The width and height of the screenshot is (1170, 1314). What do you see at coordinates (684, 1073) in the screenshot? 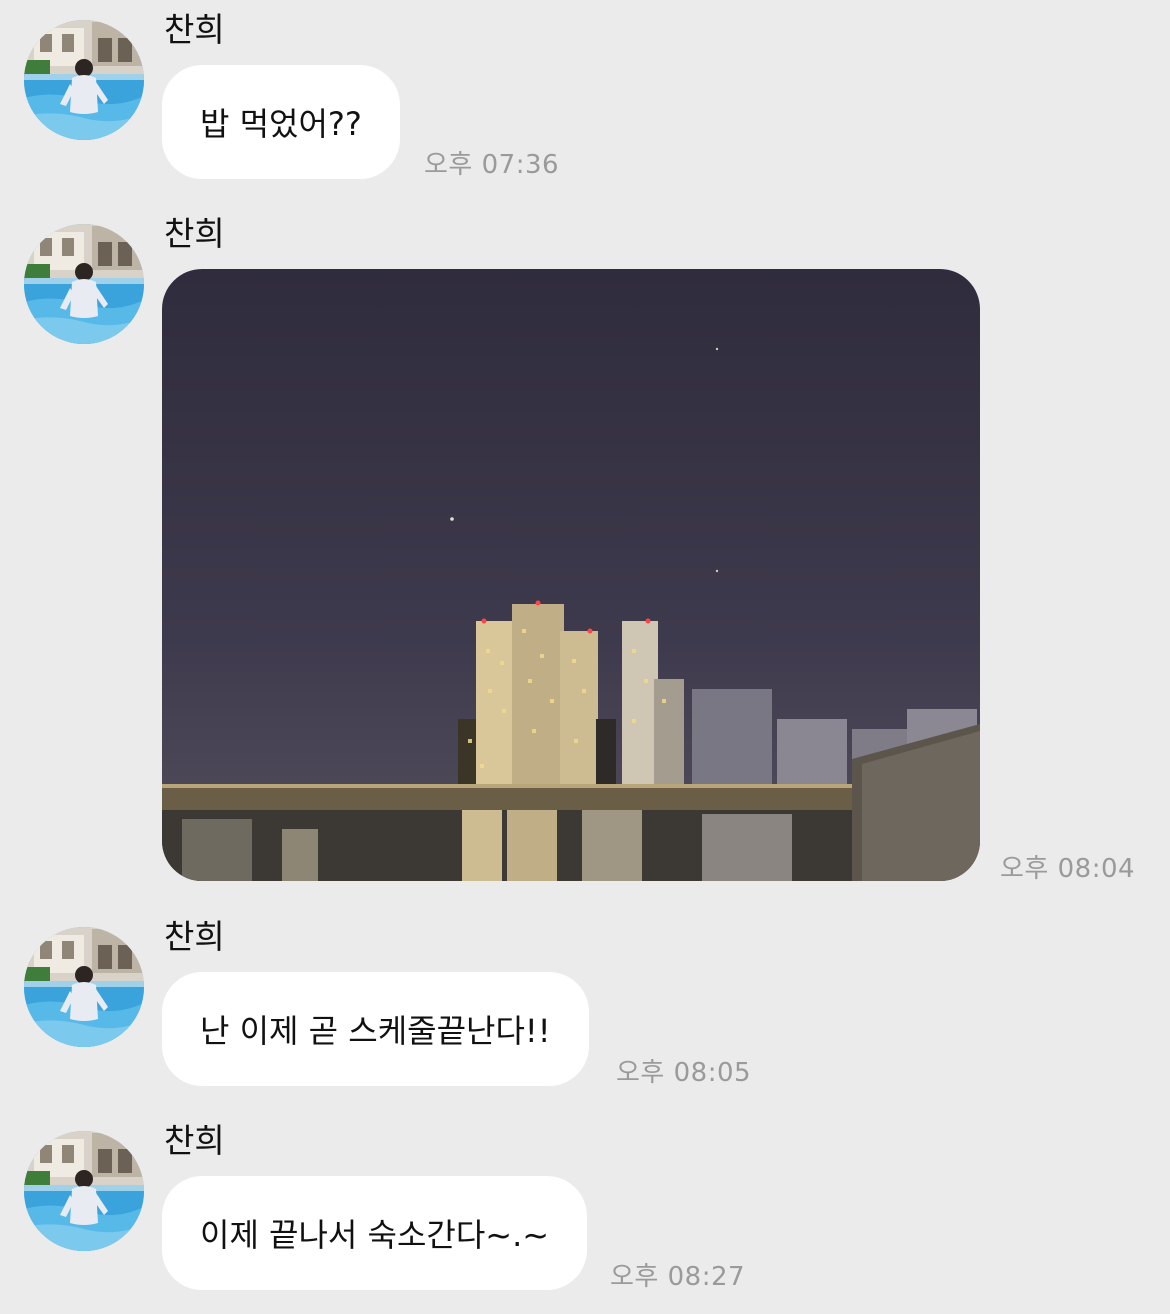
I see `message-time: 오후 08:05` at bounding box center [684, 1073].